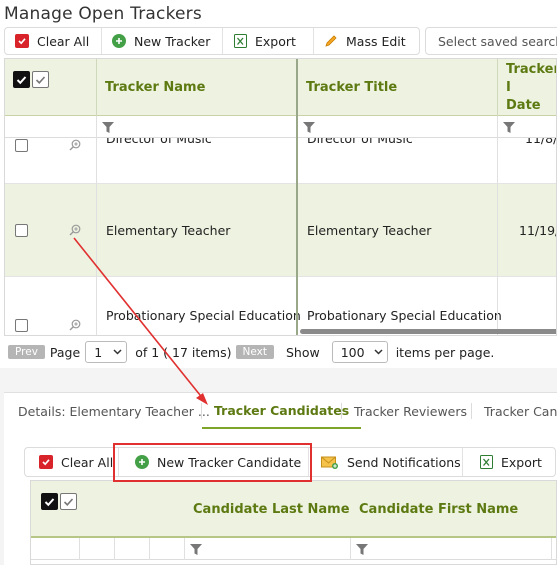 The height and width of the screenshot is (565, 557). I want to click on candidates-grid: Candidate Last Name Candidate First Name, so click(293, 522).